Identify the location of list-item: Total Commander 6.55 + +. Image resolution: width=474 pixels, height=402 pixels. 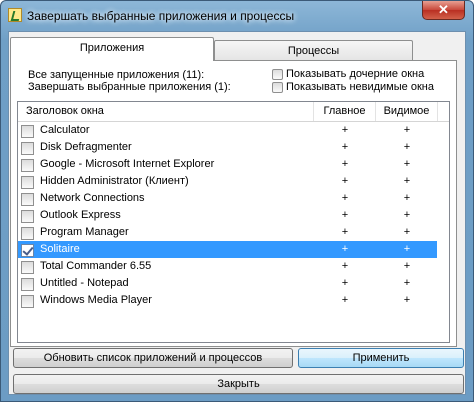
(227, 266).